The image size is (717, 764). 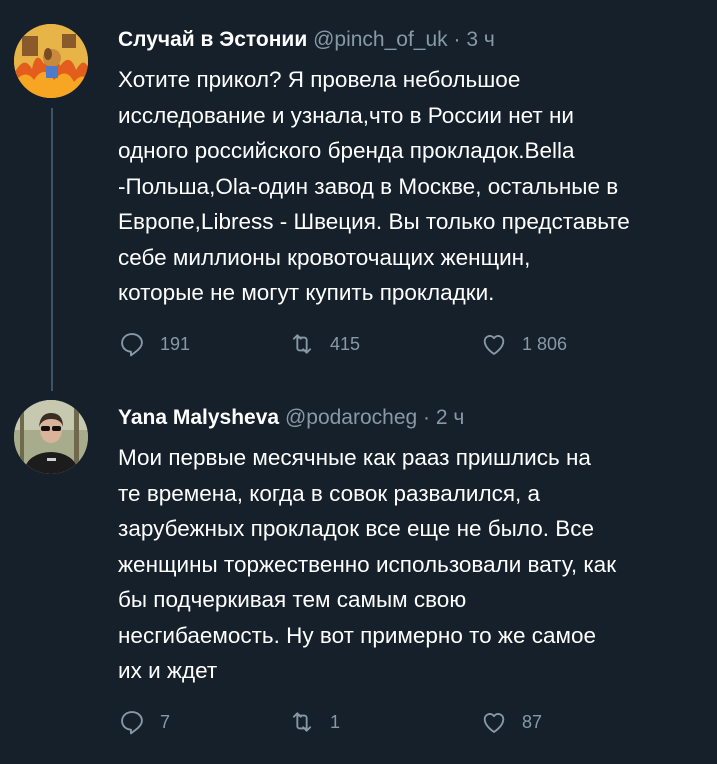 I want to click on timestamp: 3 ч, so click(x=480, y=39).